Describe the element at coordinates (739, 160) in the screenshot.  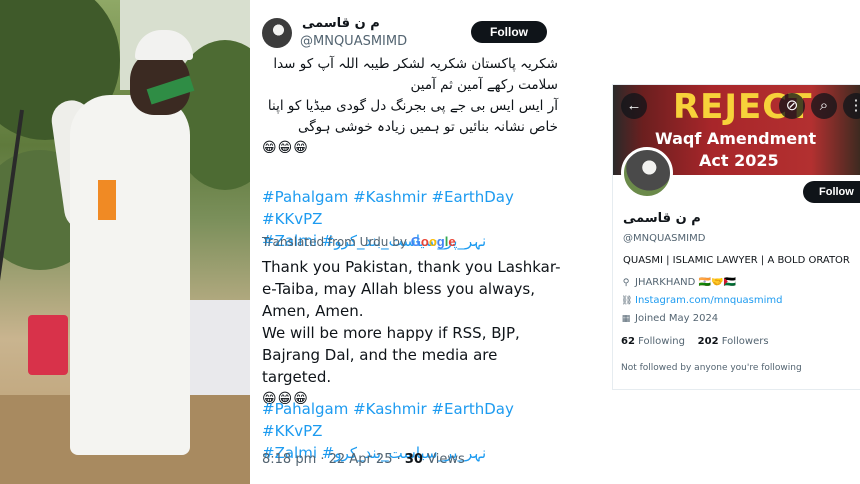
I see `banner-text: Act 2025` at that location.